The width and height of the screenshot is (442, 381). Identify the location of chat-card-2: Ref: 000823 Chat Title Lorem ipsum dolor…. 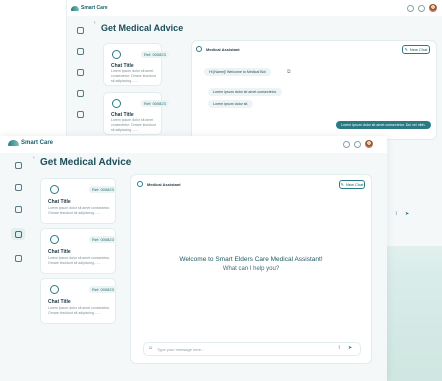
(78, 251).